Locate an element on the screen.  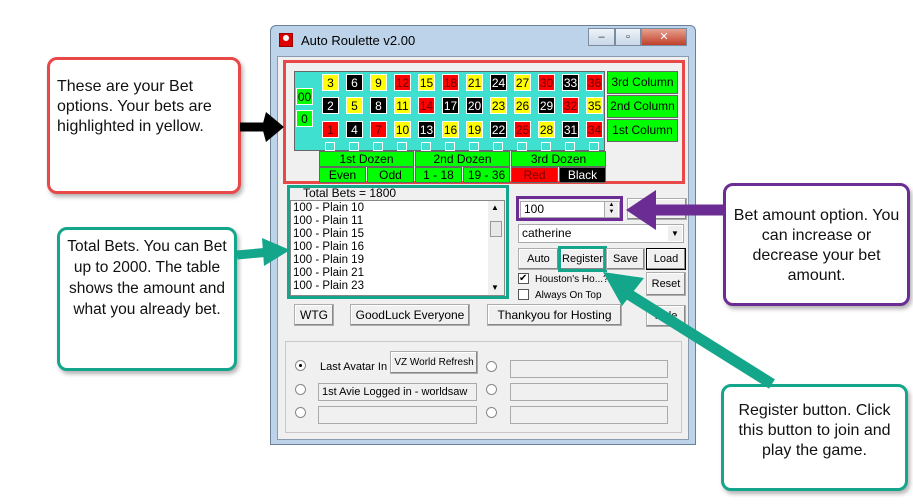
black-arrow-icon is located at coordinates (262, 127).